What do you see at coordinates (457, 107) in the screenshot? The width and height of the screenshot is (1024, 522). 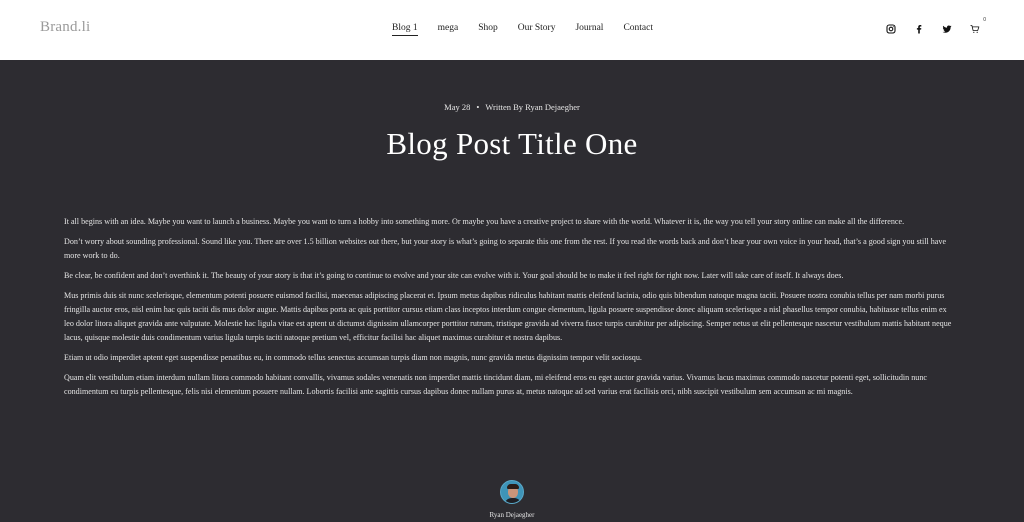 I see `post-date: May 28` at bounding box center [457, 107].